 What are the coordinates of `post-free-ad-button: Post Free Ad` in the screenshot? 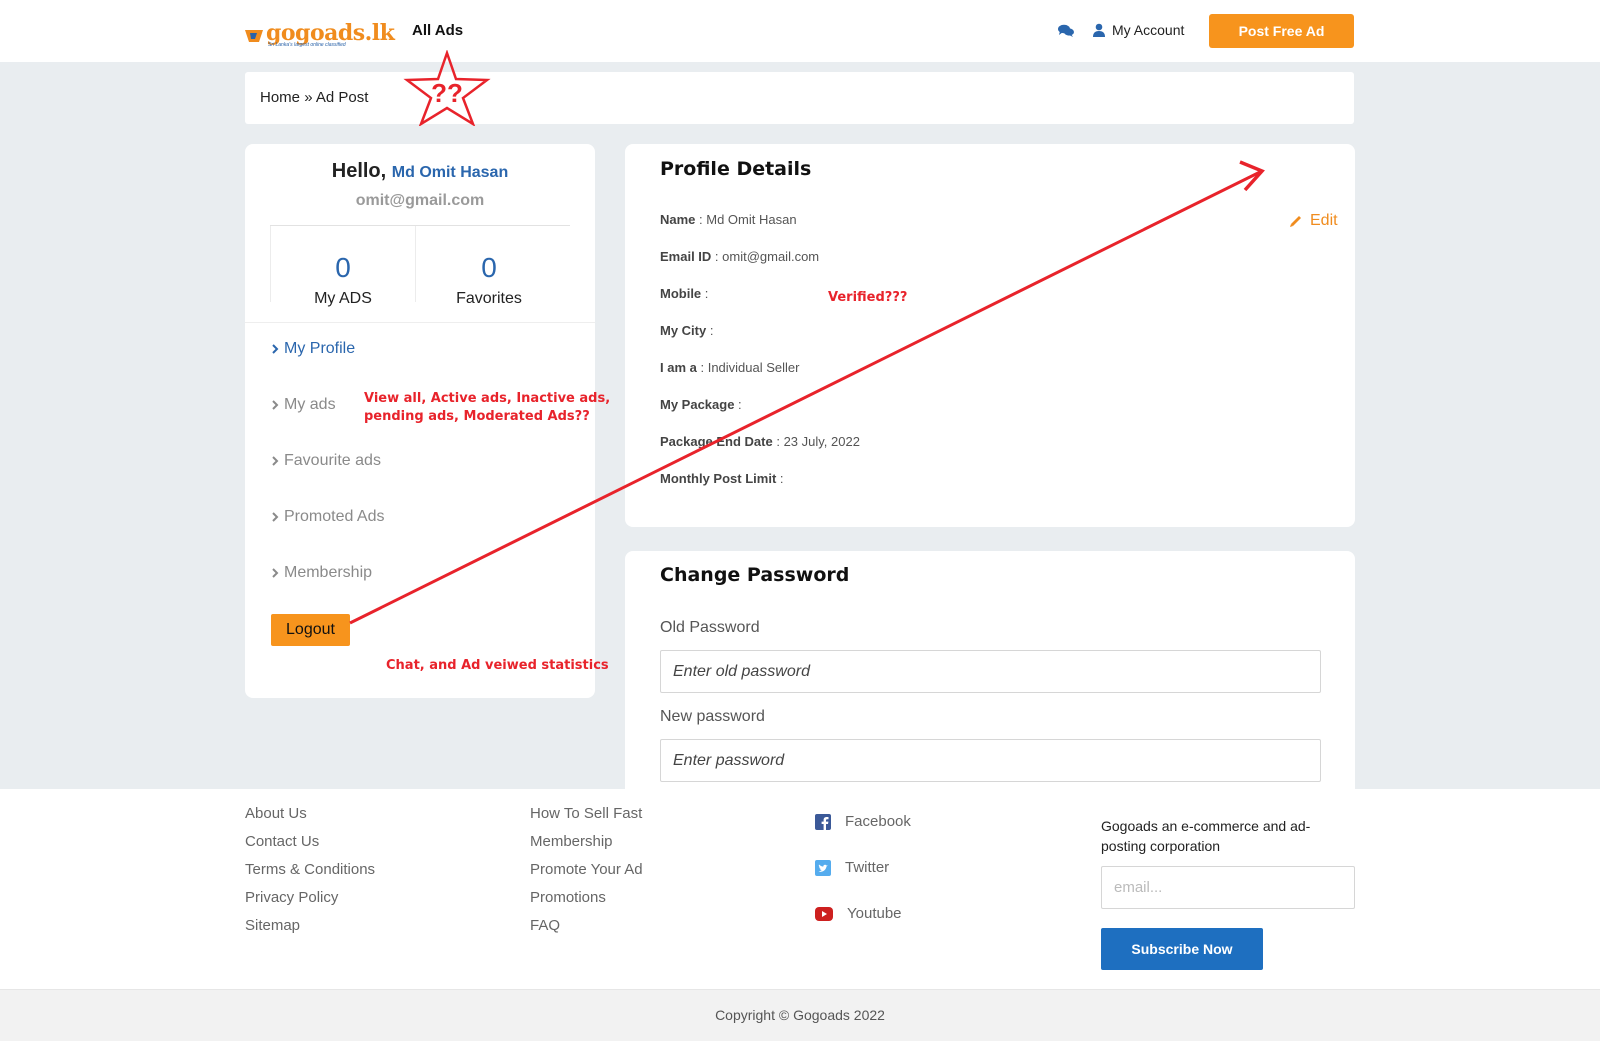 It's located at (1281, 31).